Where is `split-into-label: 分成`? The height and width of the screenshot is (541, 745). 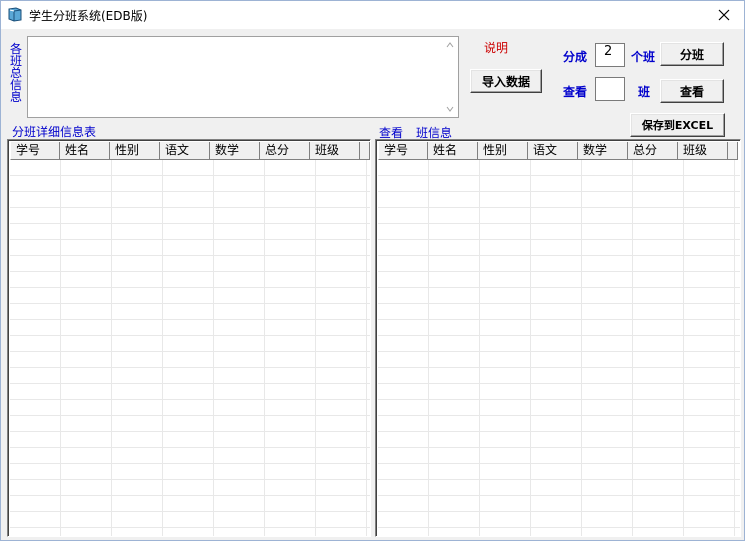 split-into-label: 分成 is located at coordinates (575, 57).